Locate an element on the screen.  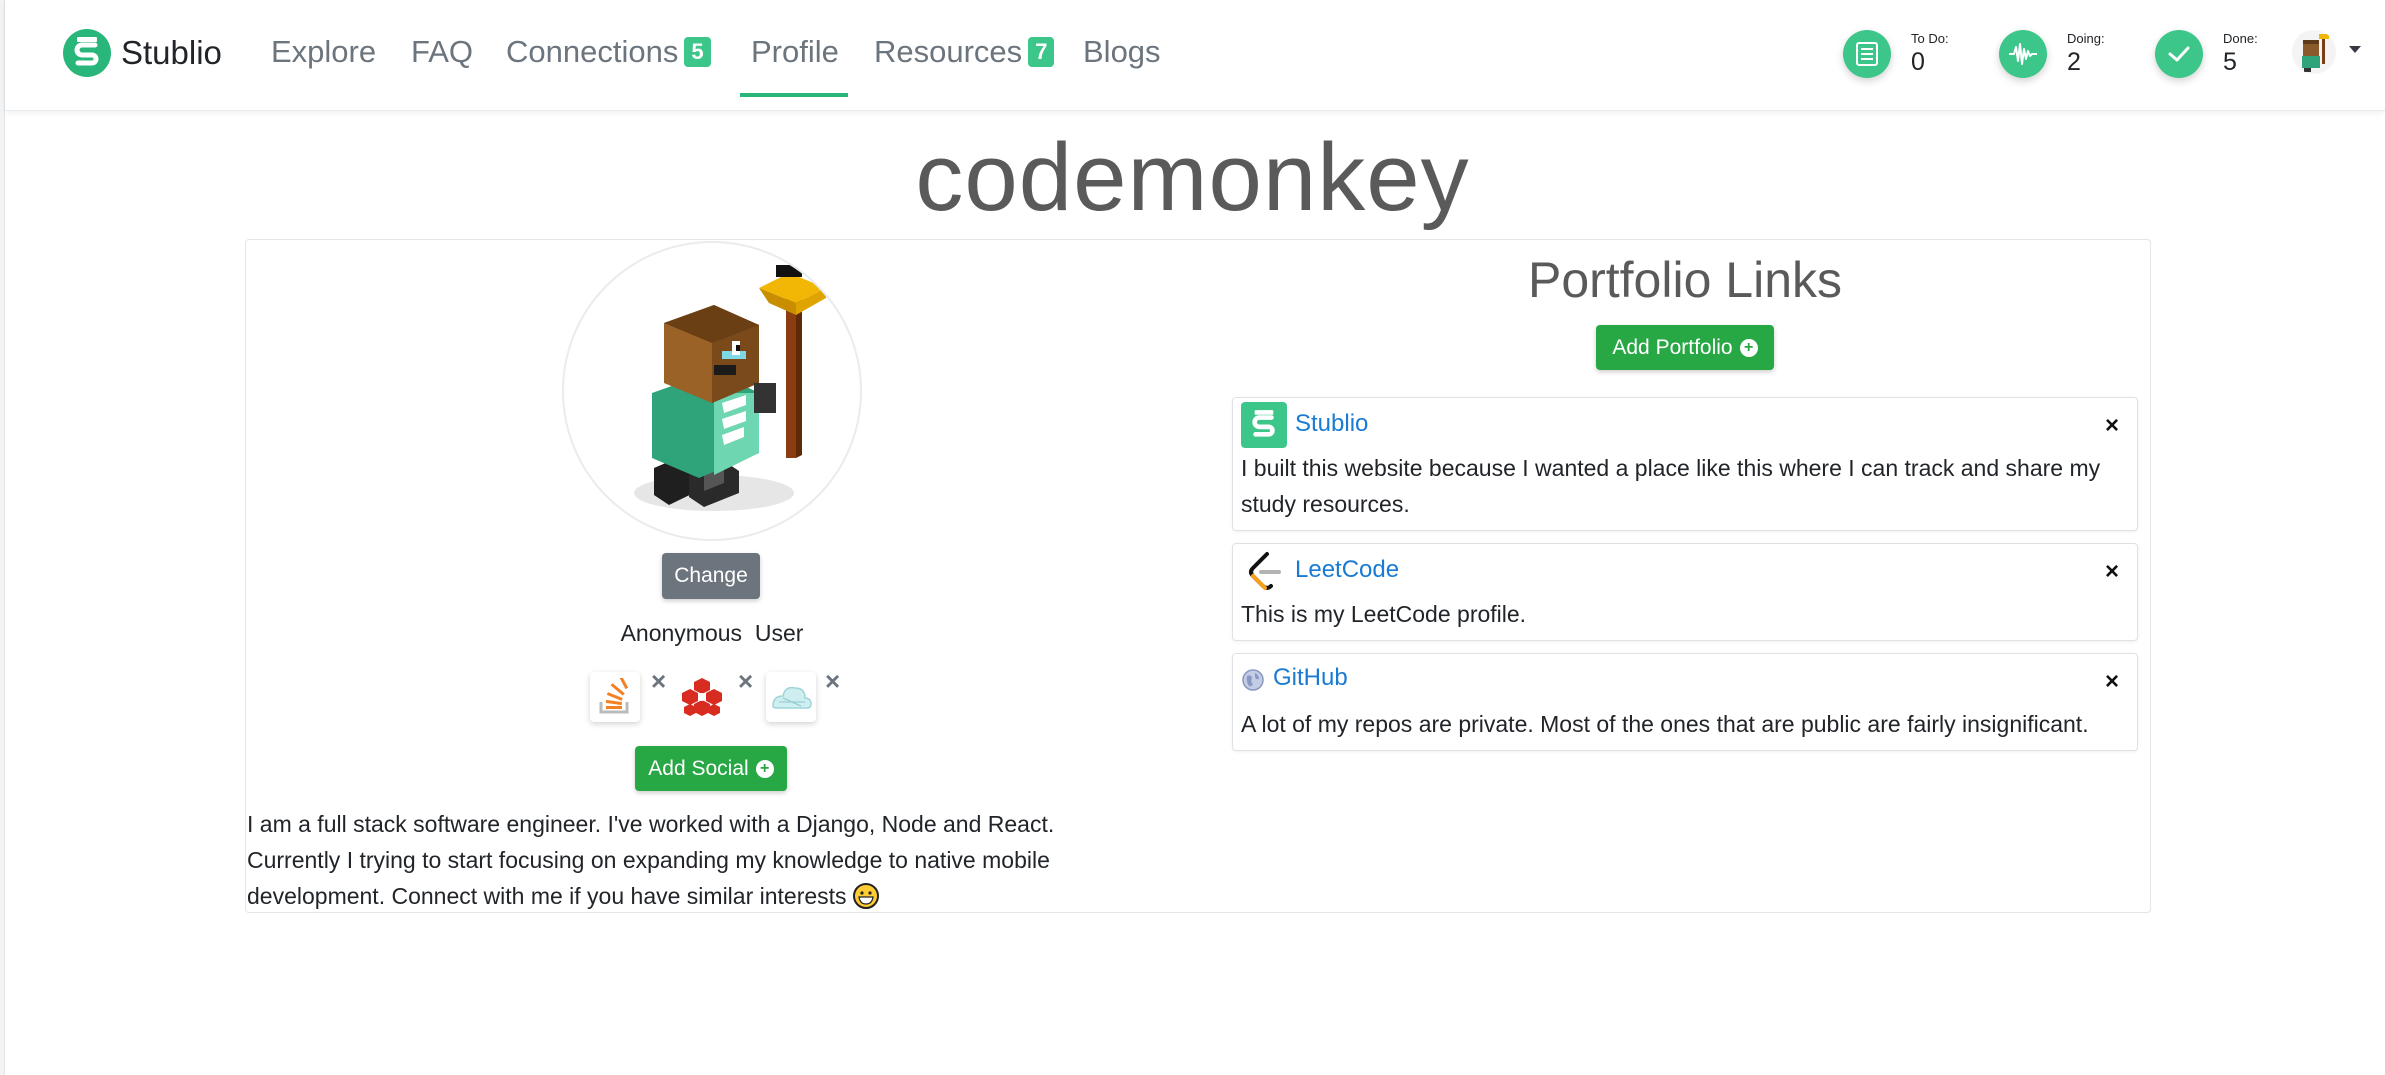
nav-resources: Resources 7 is located at coordinates (964, 52).